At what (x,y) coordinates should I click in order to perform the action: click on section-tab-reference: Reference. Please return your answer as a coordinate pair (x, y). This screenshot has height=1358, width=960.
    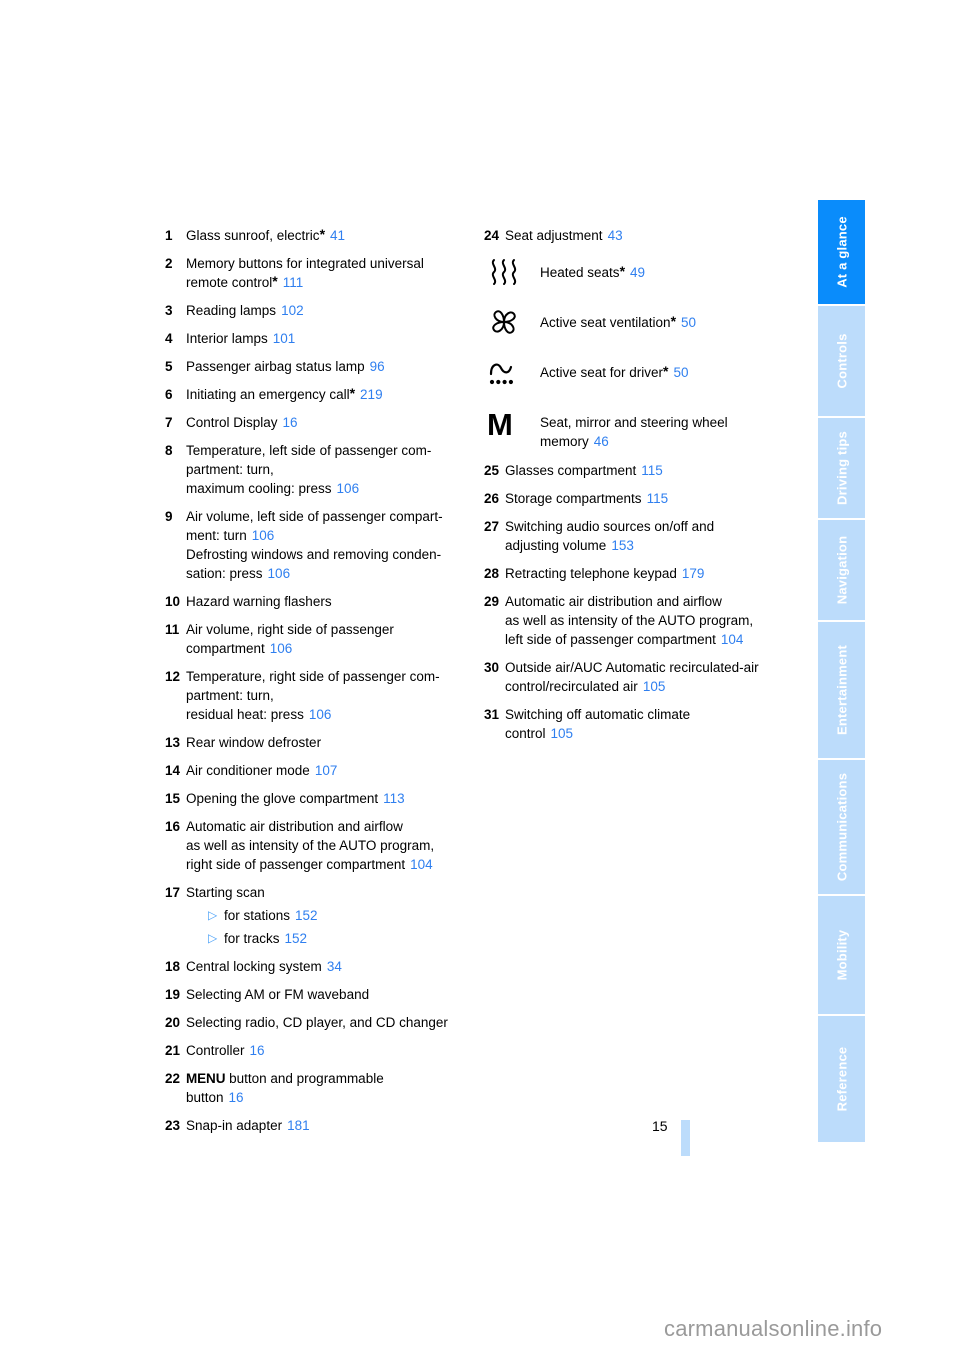
    Looking at the image, I should click on (841, 1079).